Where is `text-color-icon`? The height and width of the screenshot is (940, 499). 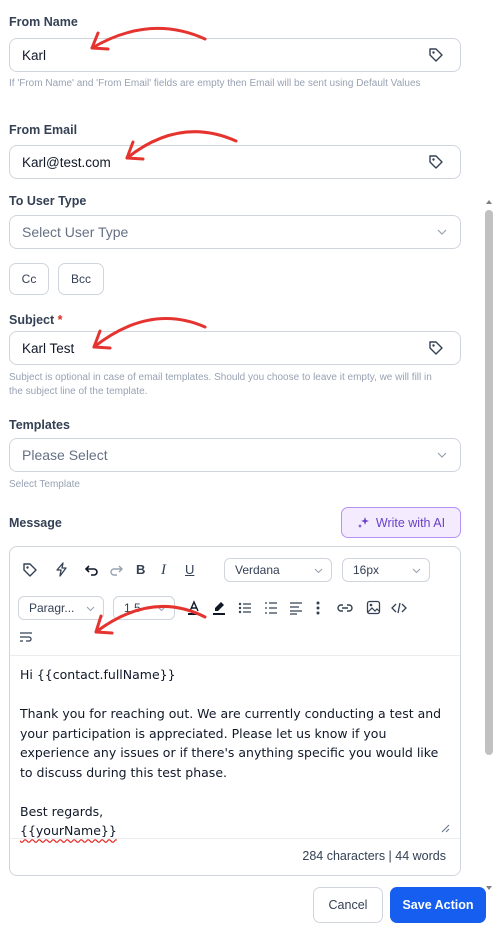 text-color-icon is located at coordinates (194, 608).